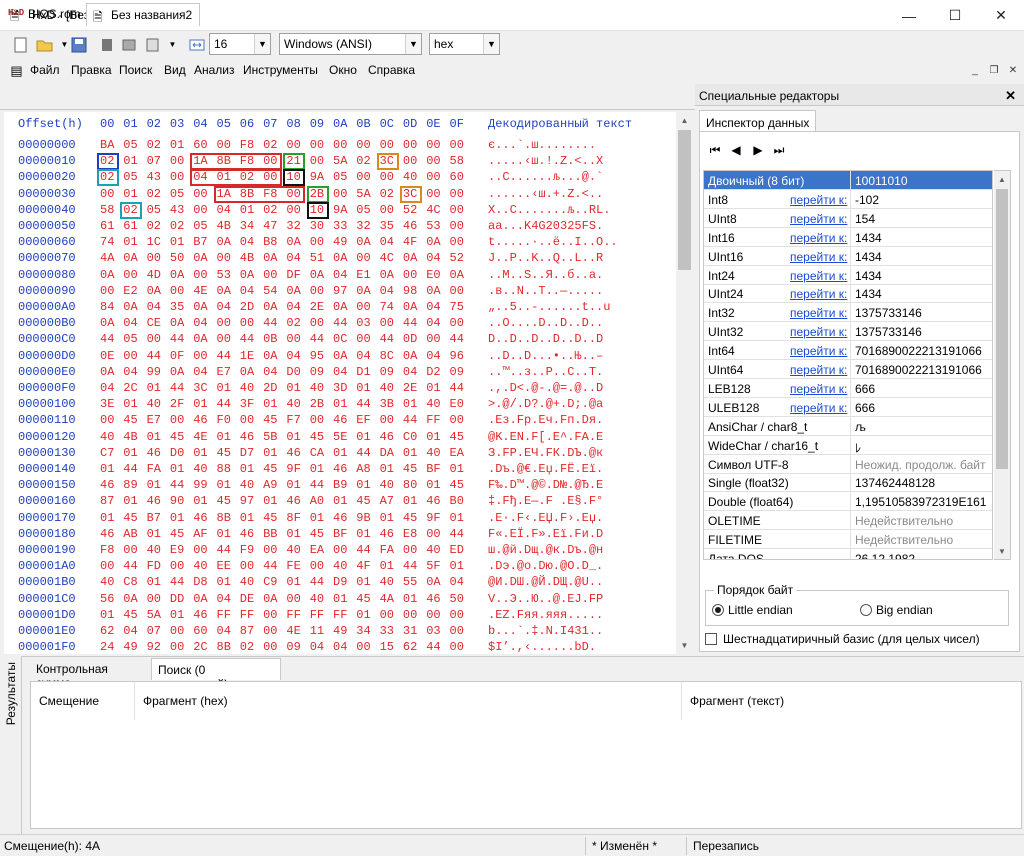 The height and width of the screenshot is (856, 1024). What do you see at coordinates (247, 226) in the screenshot?
I see `hex-byte: 34` at bounding box center [247, 226].